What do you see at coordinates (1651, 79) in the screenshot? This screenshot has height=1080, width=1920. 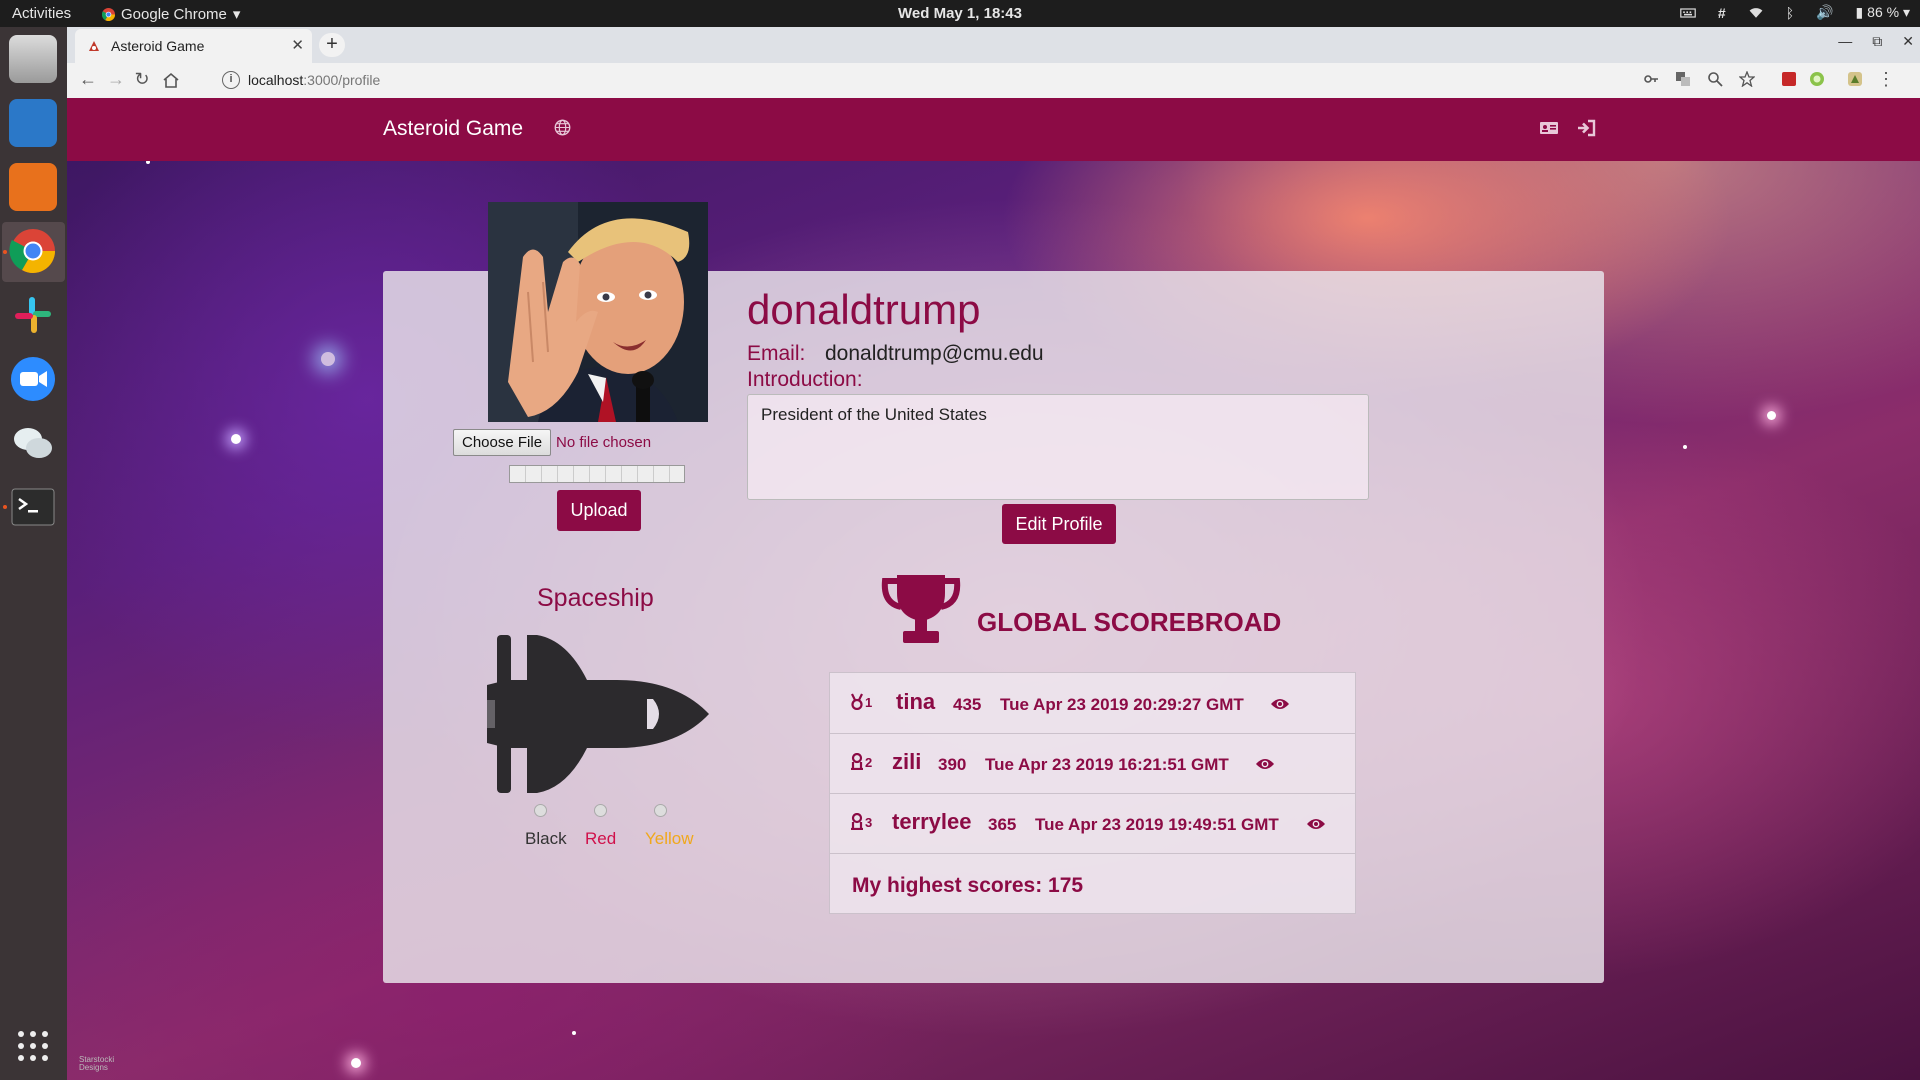 I see `key-icon` at bounding box center [1651, 79].